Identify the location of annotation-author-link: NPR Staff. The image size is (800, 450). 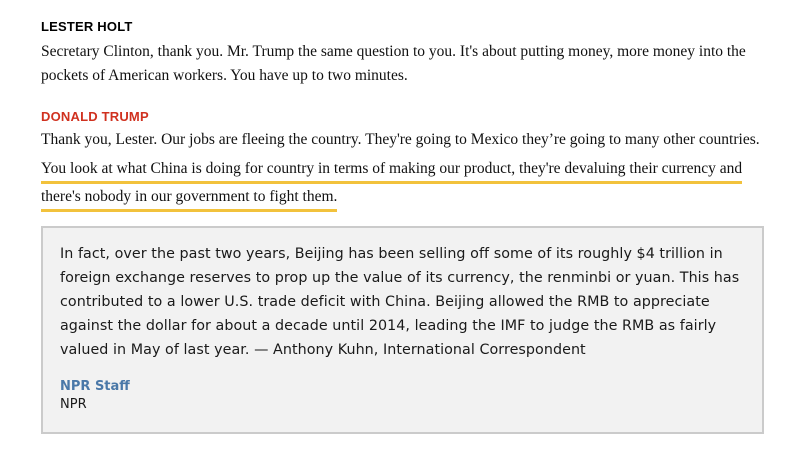
(403, 387).